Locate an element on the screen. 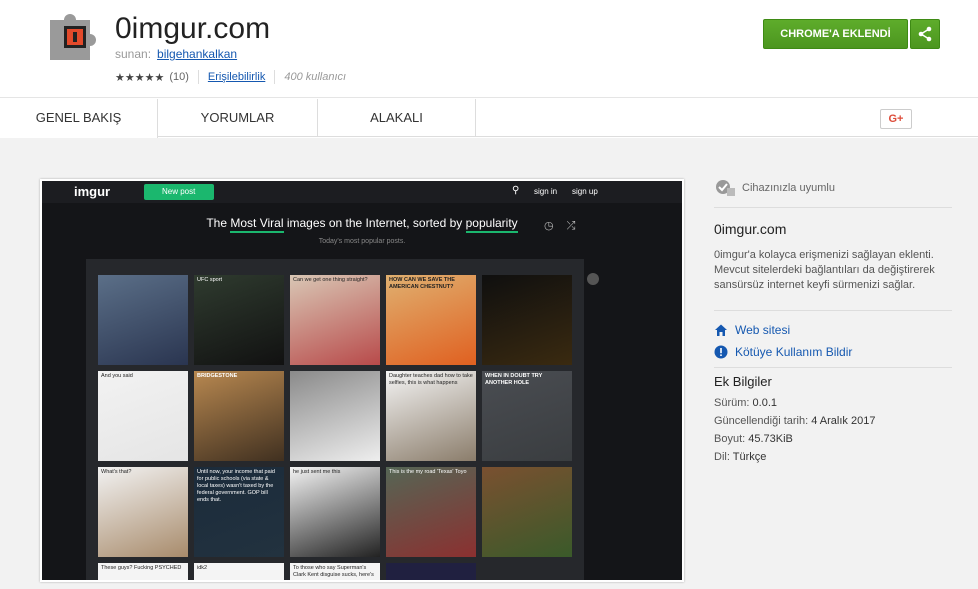 The image size is (978, 589). tile-caption: These guys? Fucking PSYCHED is located at coordinates (141, 568).